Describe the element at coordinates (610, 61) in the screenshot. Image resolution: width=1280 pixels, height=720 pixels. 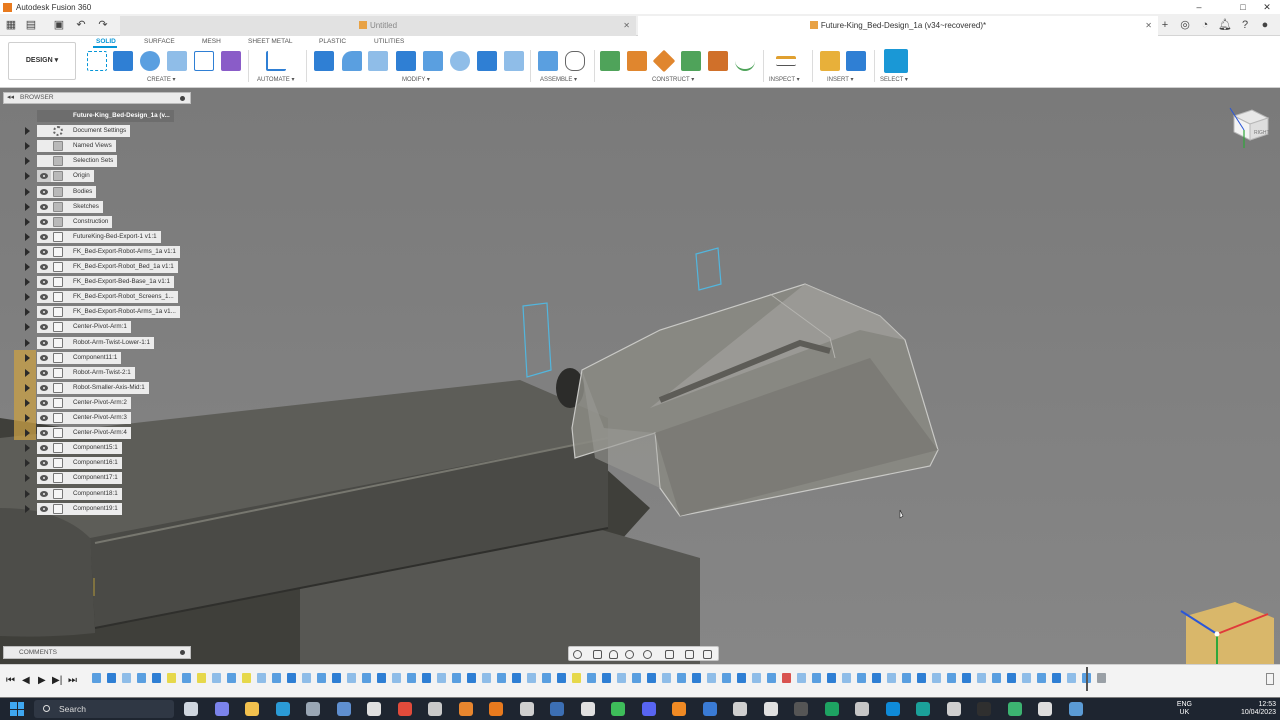
I see `offset-plane-icon` at that location.